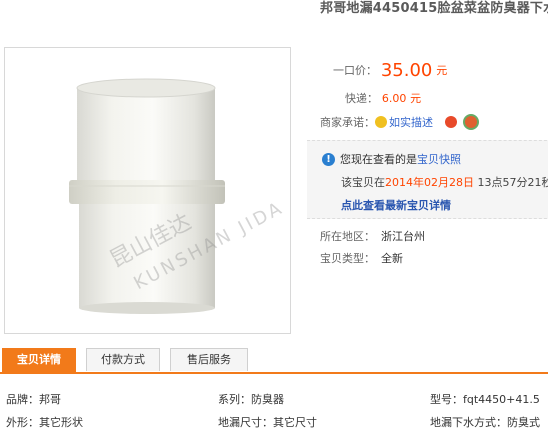 This screenshot has height=430, width=548. Describe the element at coordinates (146, 135) in the screenshot. I see `fitting-upper-body` at that location.